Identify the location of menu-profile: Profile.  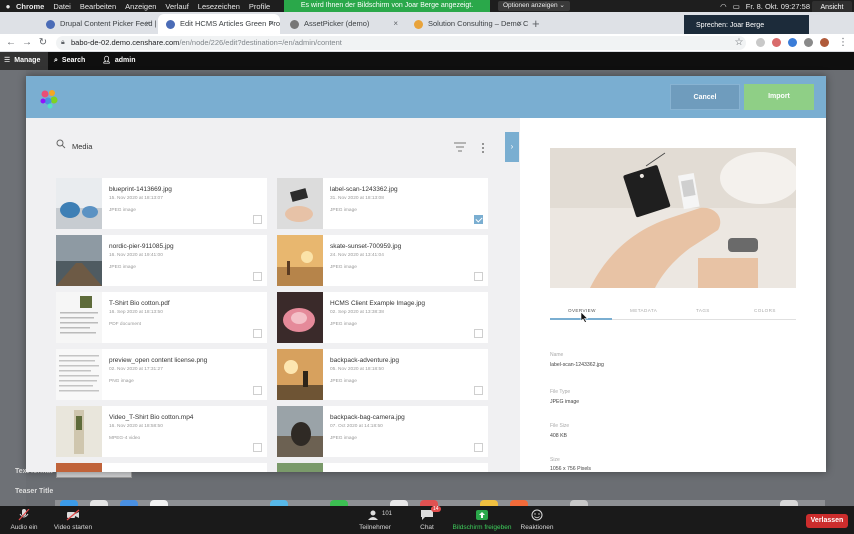
(259, 6).